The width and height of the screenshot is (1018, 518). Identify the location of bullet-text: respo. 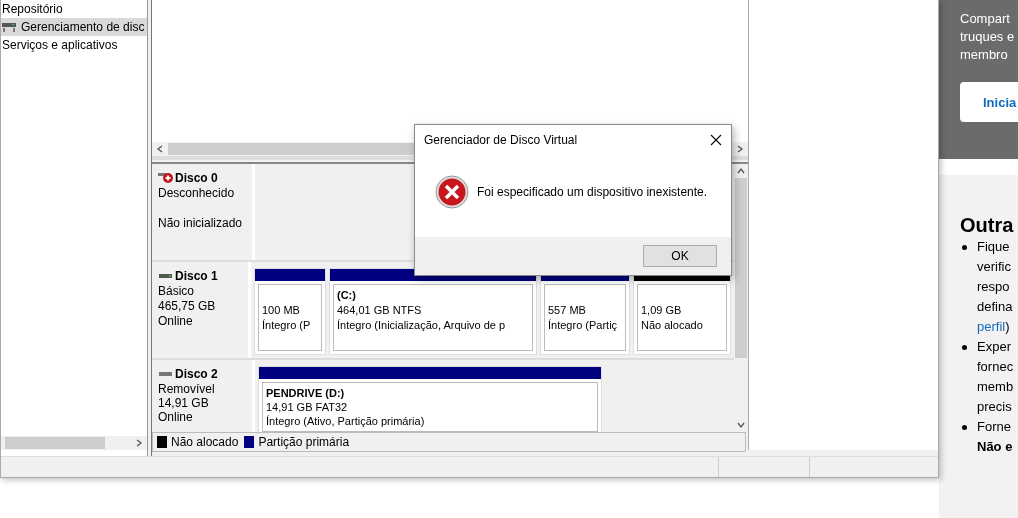
(993, 286).